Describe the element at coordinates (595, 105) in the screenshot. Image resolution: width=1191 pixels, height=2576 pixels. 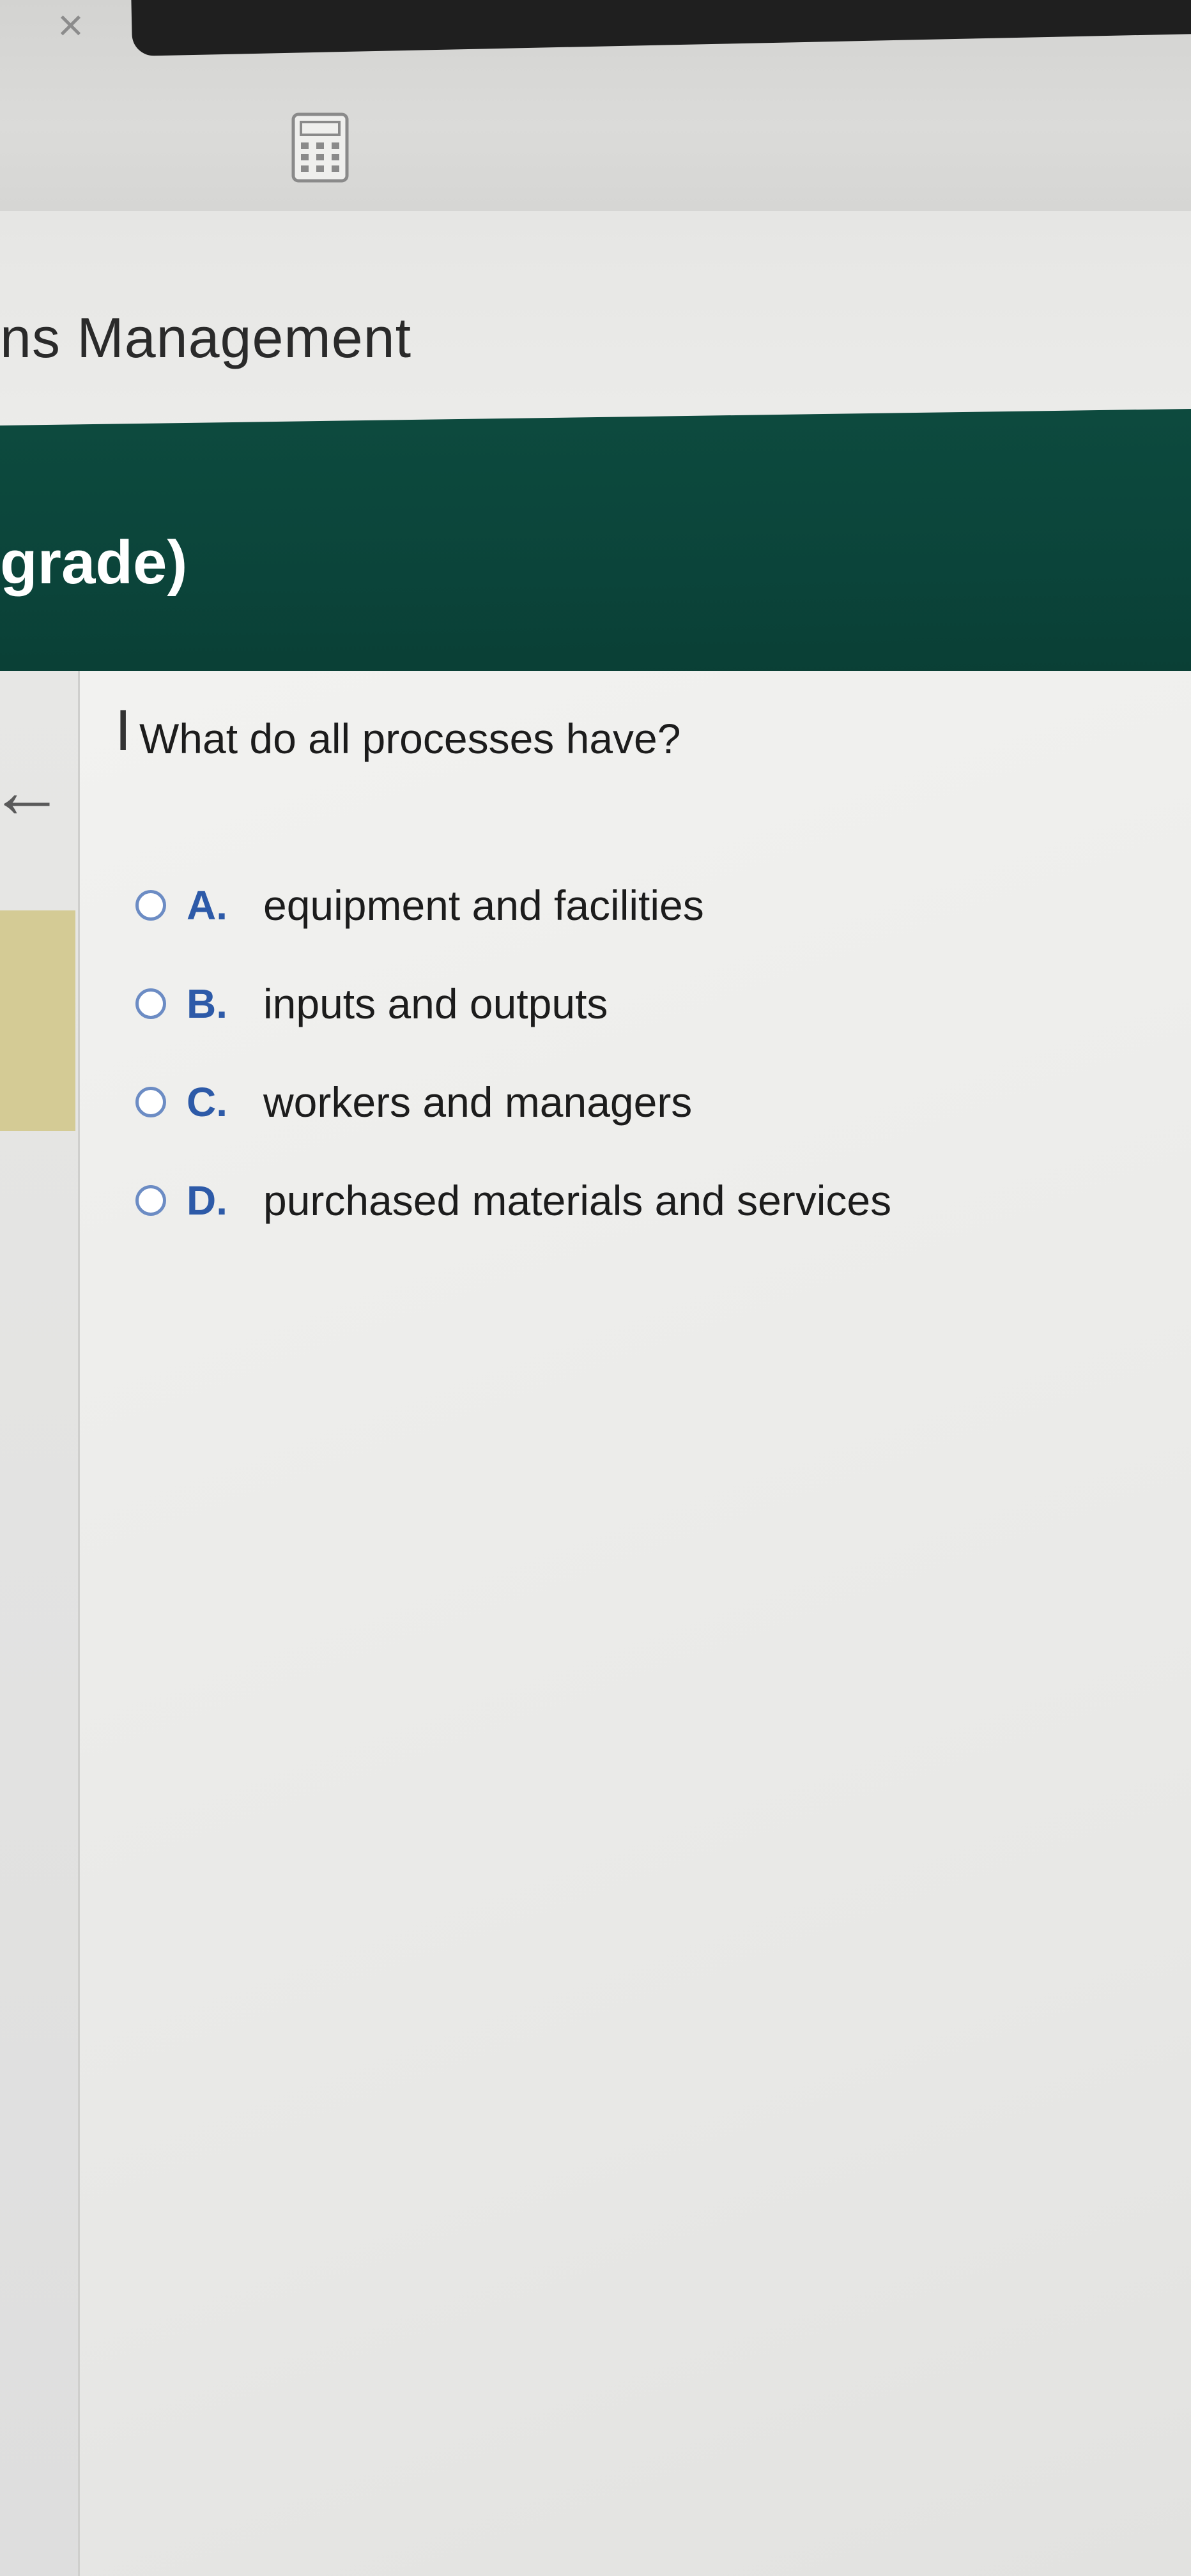
I see `app-top-bar: ×` at that location.